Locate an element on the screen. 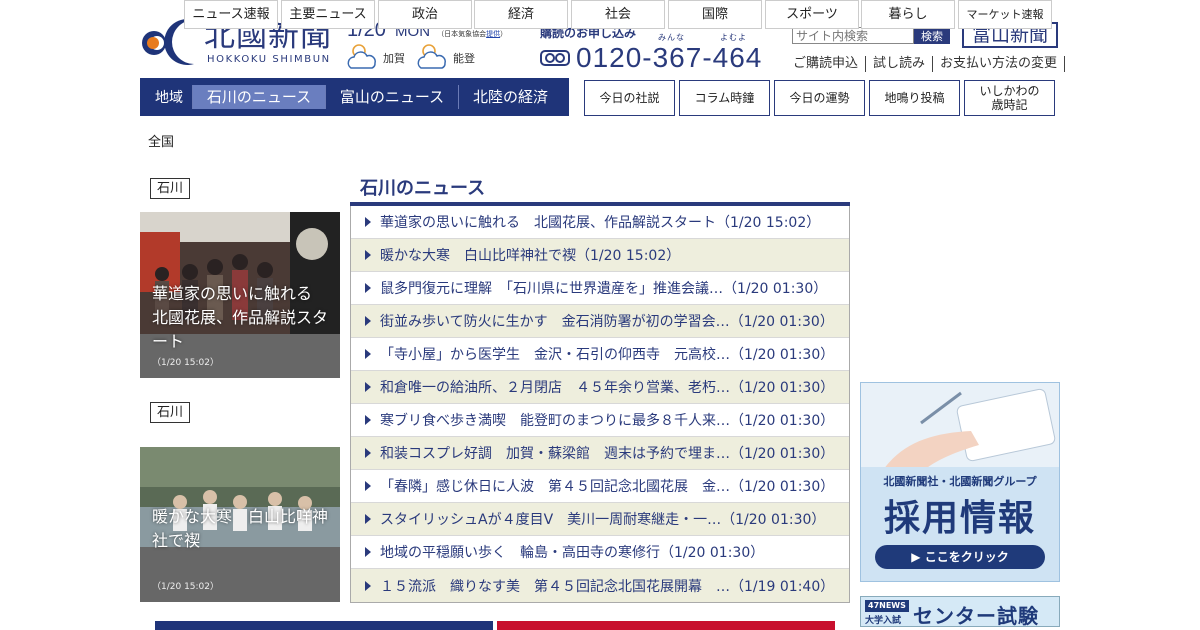 The height and width of the screenshot is (630, 1200). site-search: 検索 is located at coordinates (871, 35).